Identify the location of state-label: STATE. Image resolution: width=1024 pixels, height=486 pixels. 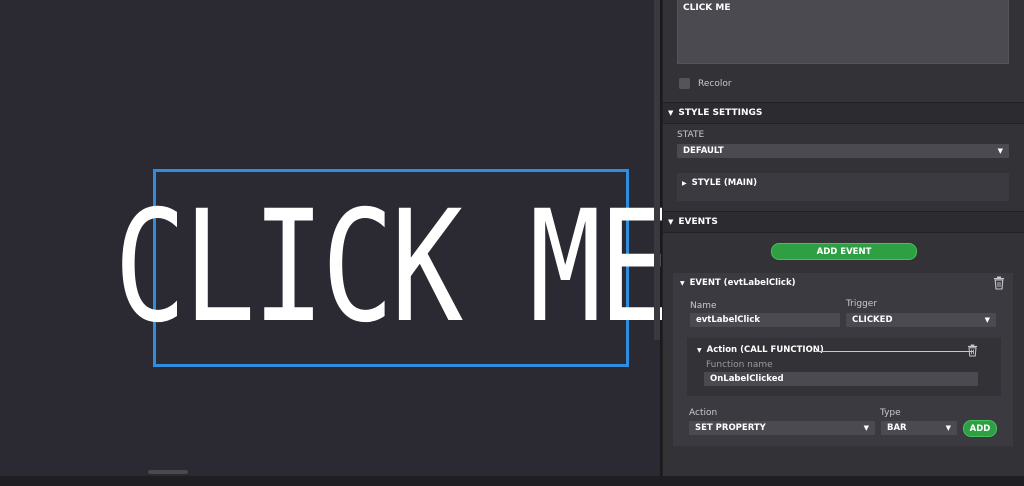
(691, 135).